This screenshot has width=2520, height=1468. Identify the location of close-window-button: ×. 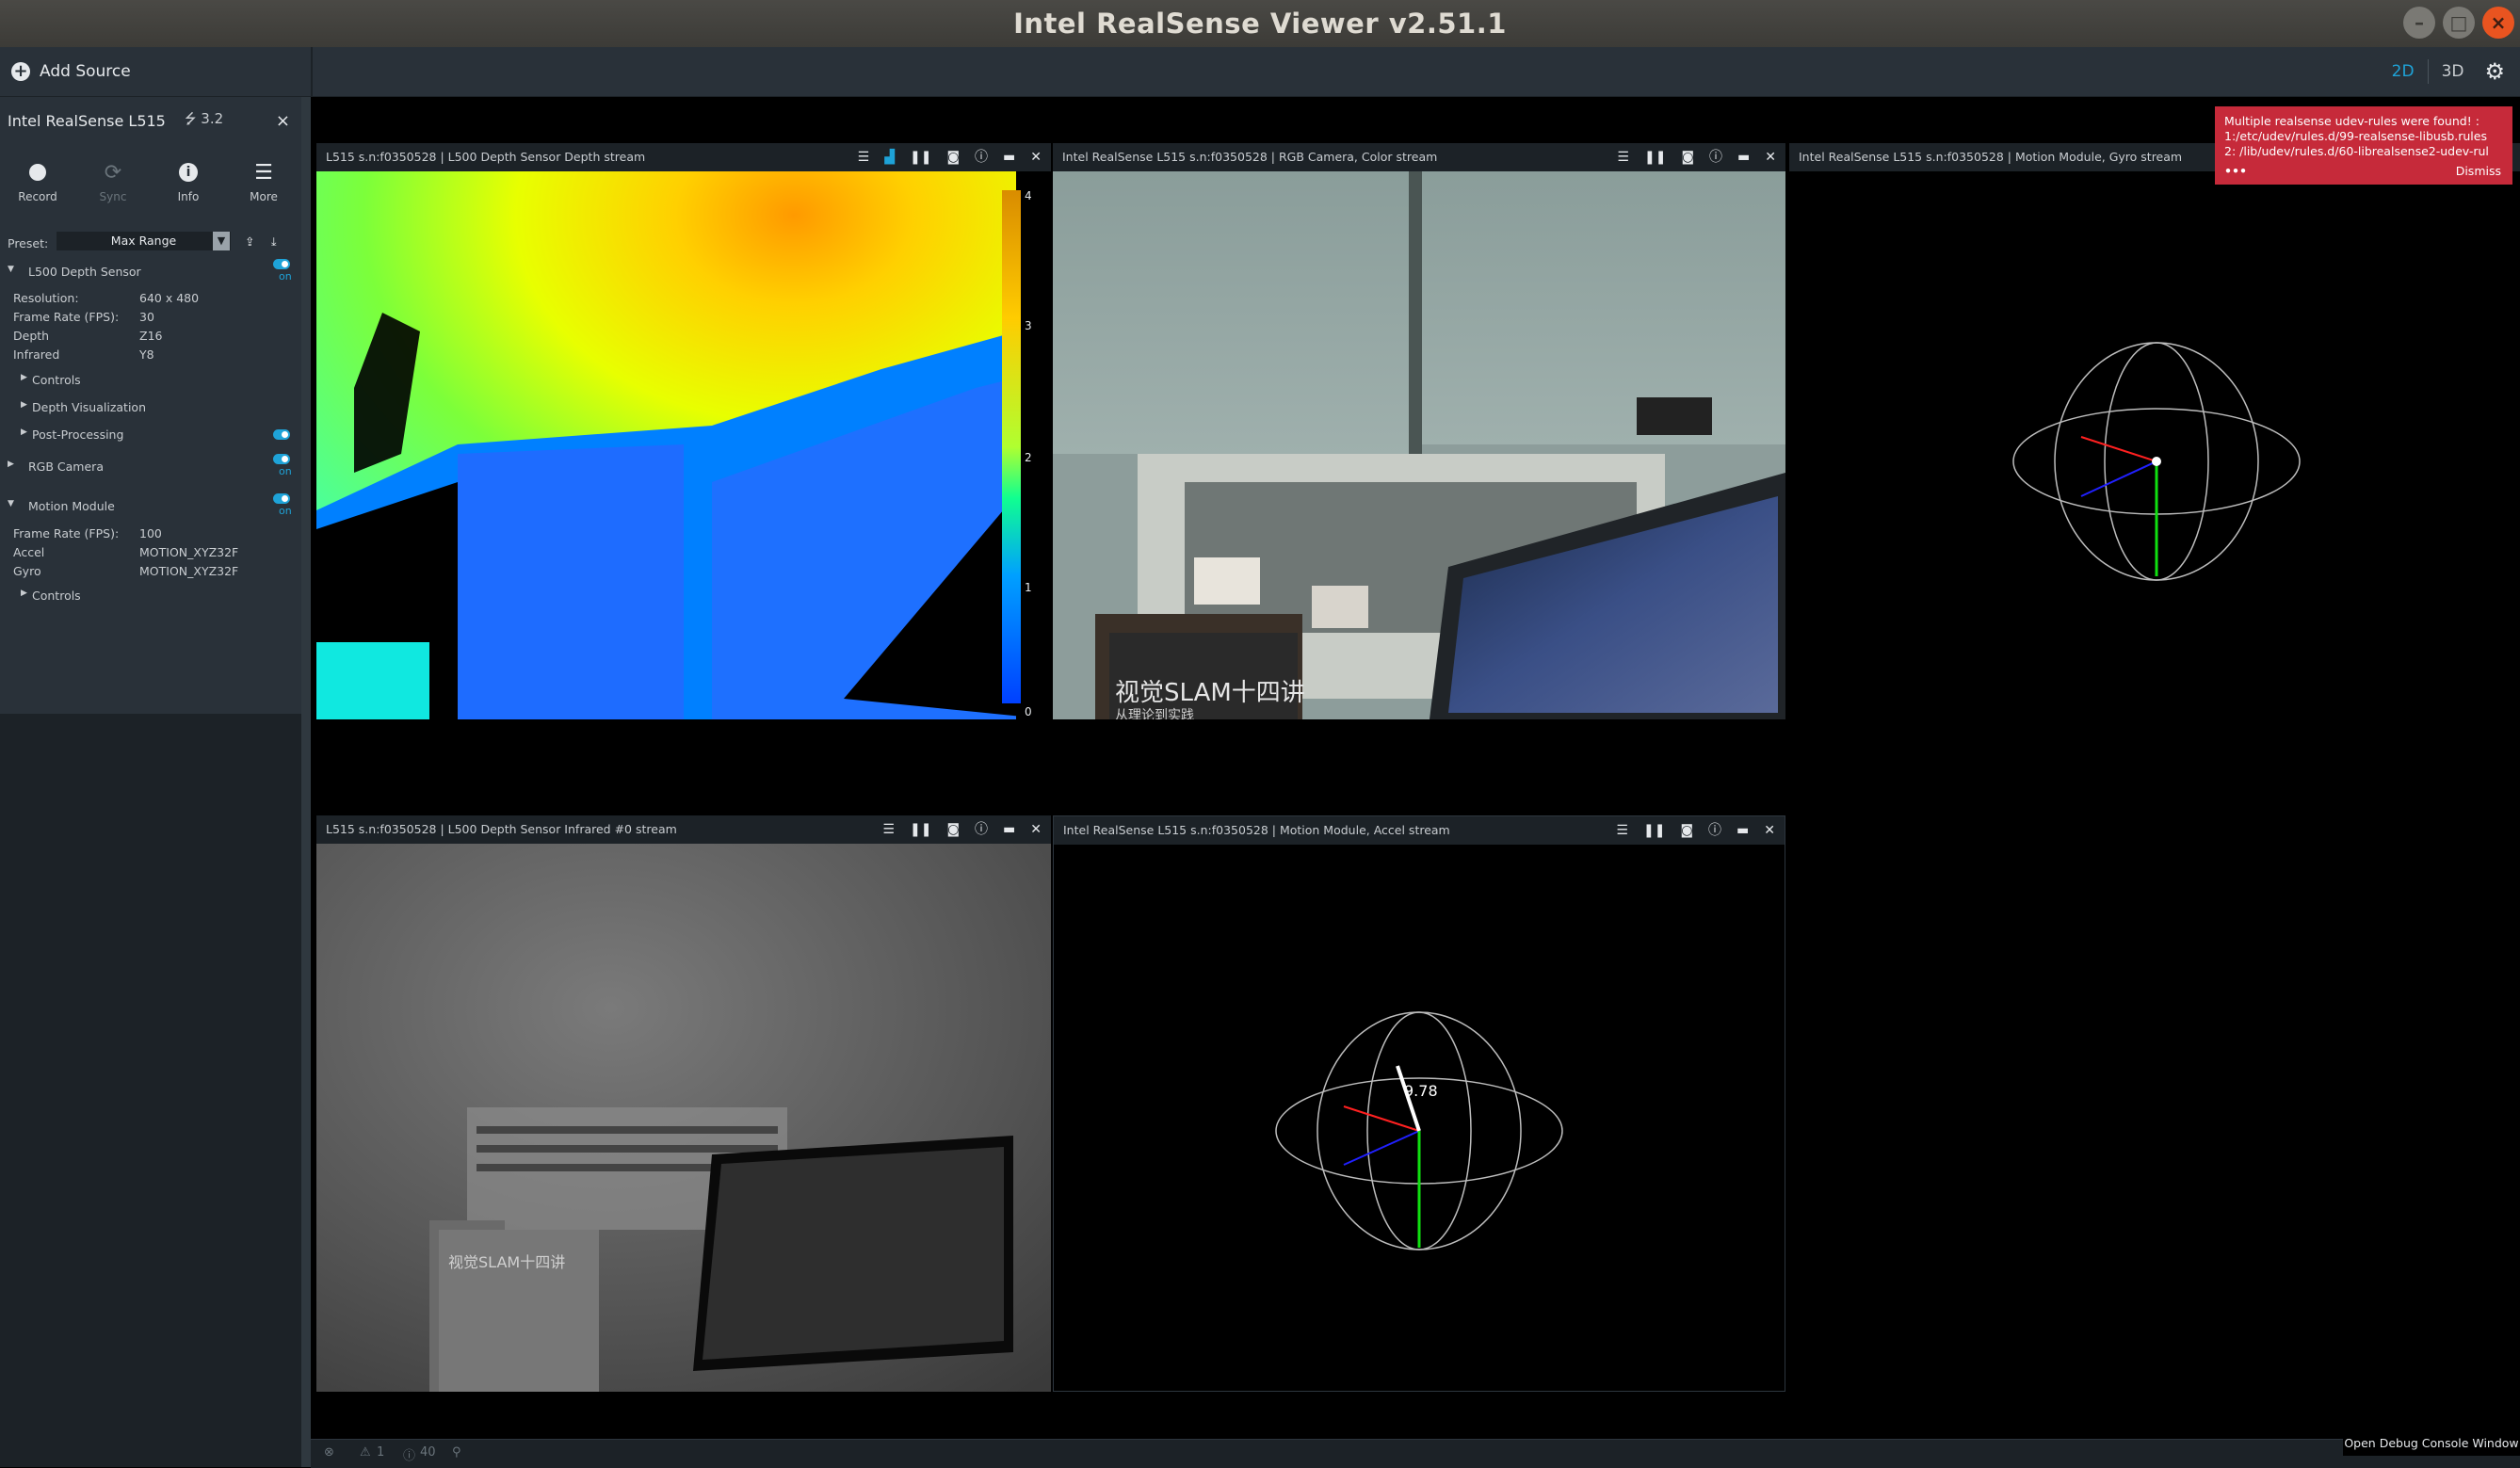
(2498, 23).